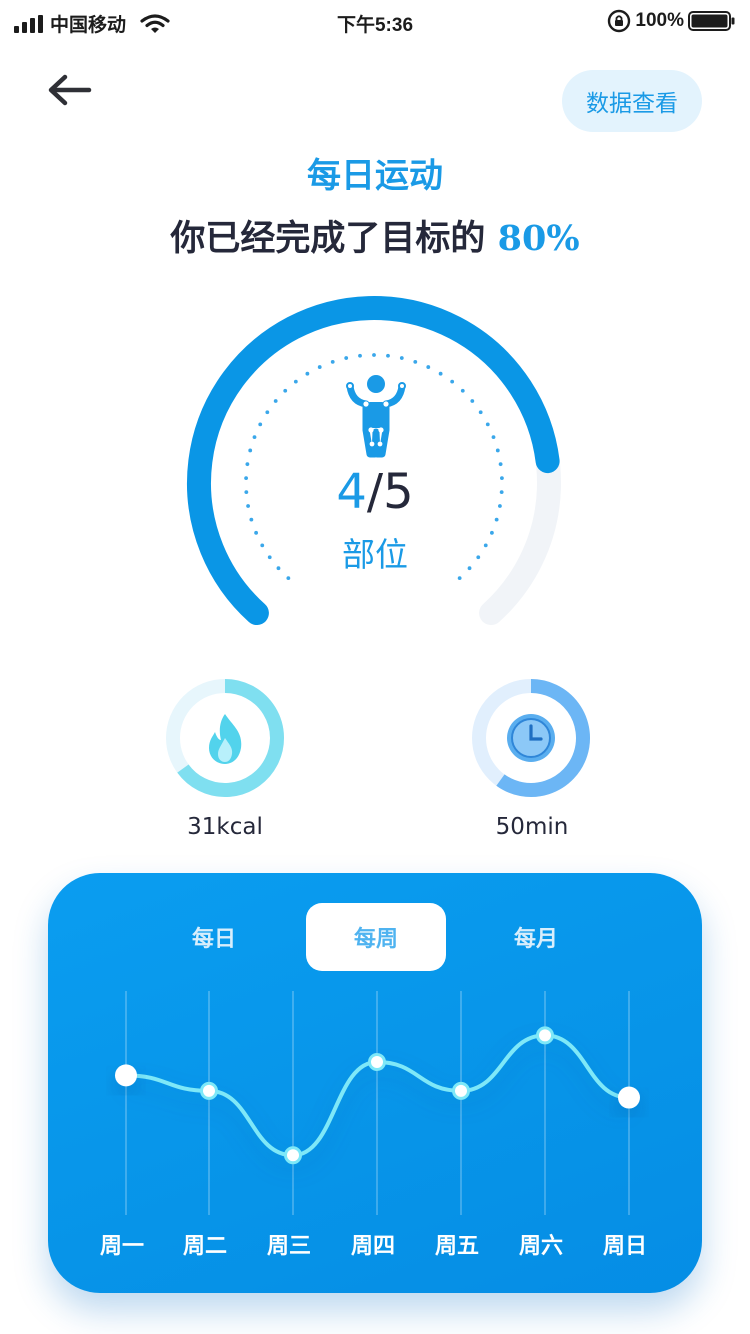 The image size is (750, 1334). What do you see at coordinates (225, 827) in the screenshot?
I see `calories-value: 31kcal` at bounding box center [225, 827].